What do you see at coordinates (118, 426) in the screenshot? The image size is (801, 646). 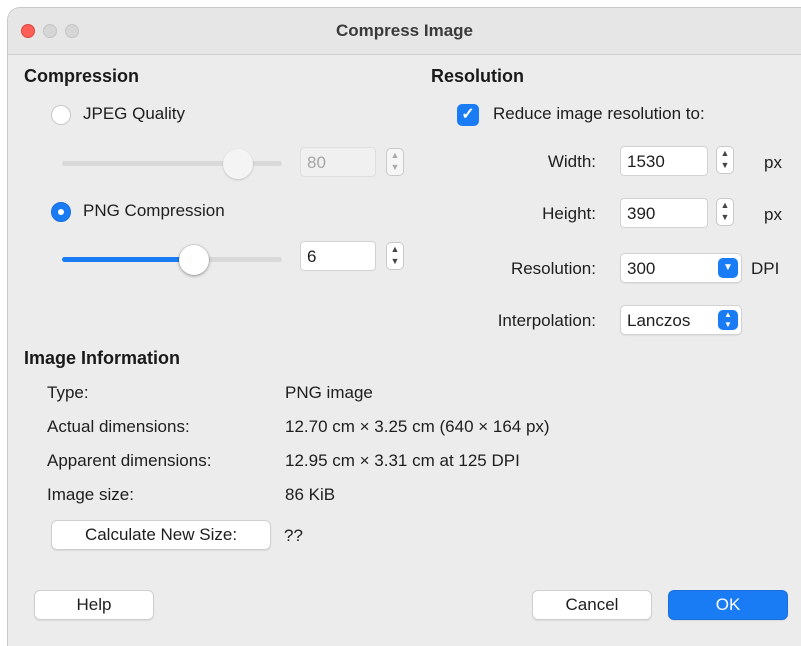 I see `actual-dimensions-label: Actual dimensions:` at bounding box center [118, 426].